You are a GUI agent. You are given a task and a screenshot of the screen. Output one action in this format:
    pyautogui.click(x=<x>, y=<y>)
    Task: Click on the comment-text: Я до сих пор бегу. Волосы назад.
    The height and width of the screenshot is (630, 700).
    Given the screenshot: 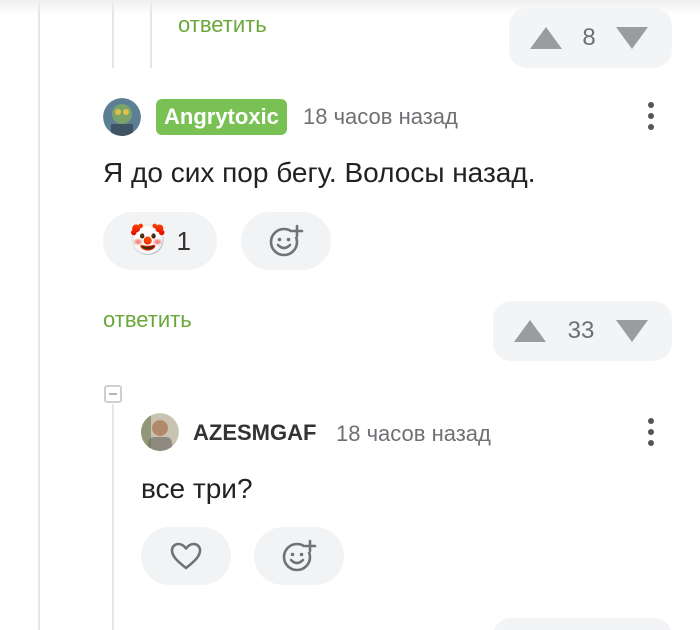 What is the action you would take?
    pyautogui.click(x=319, y=172)
    